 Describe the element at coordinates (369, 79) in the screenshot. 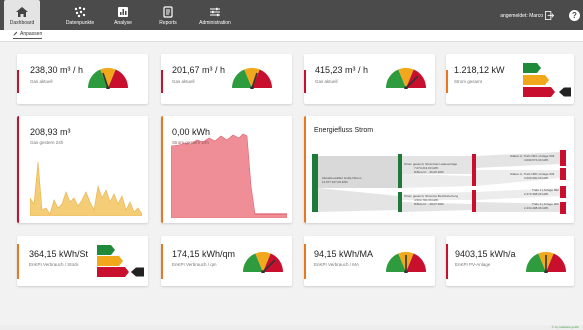

I see `kpi-card-gas-3: 415,23 m³ / h Gas aktuell` at that location.